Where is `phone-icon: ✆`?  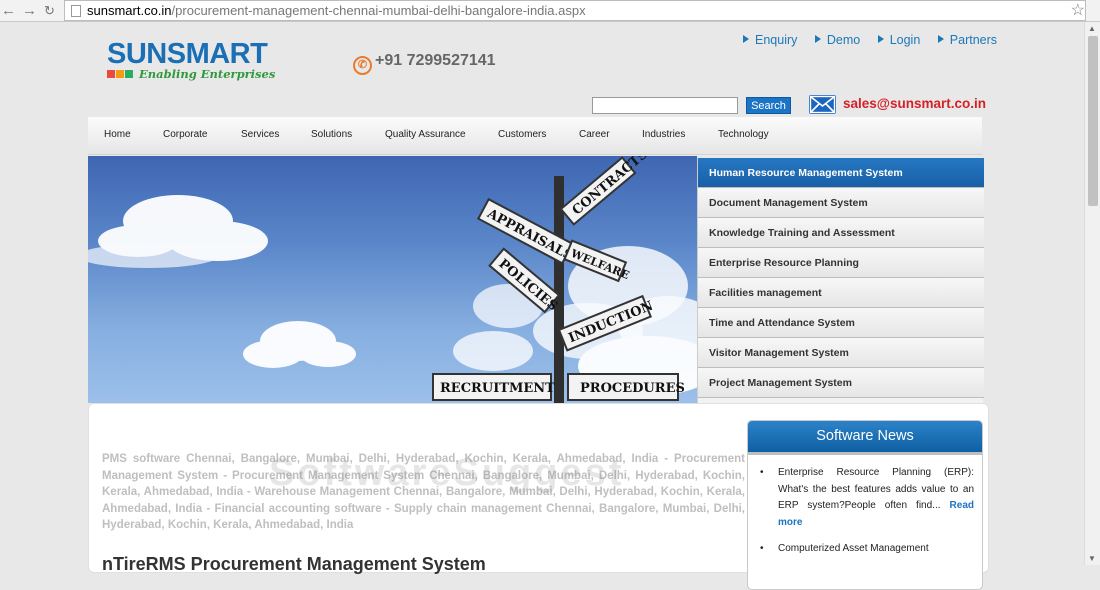
phone-icon: ✆ is located at coordinates (362, 65).